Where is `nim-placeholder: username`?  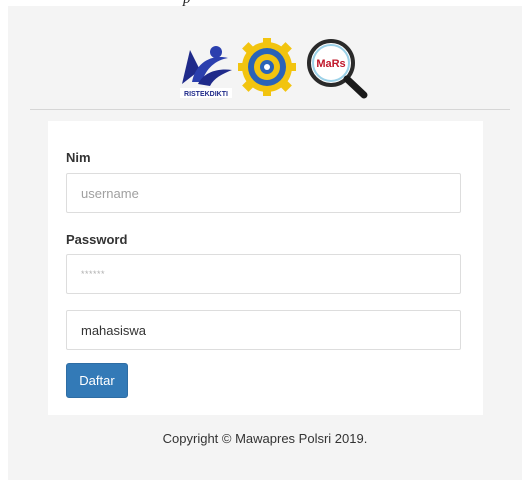
nim-placeholder: username is located at coordinates (110, 193).